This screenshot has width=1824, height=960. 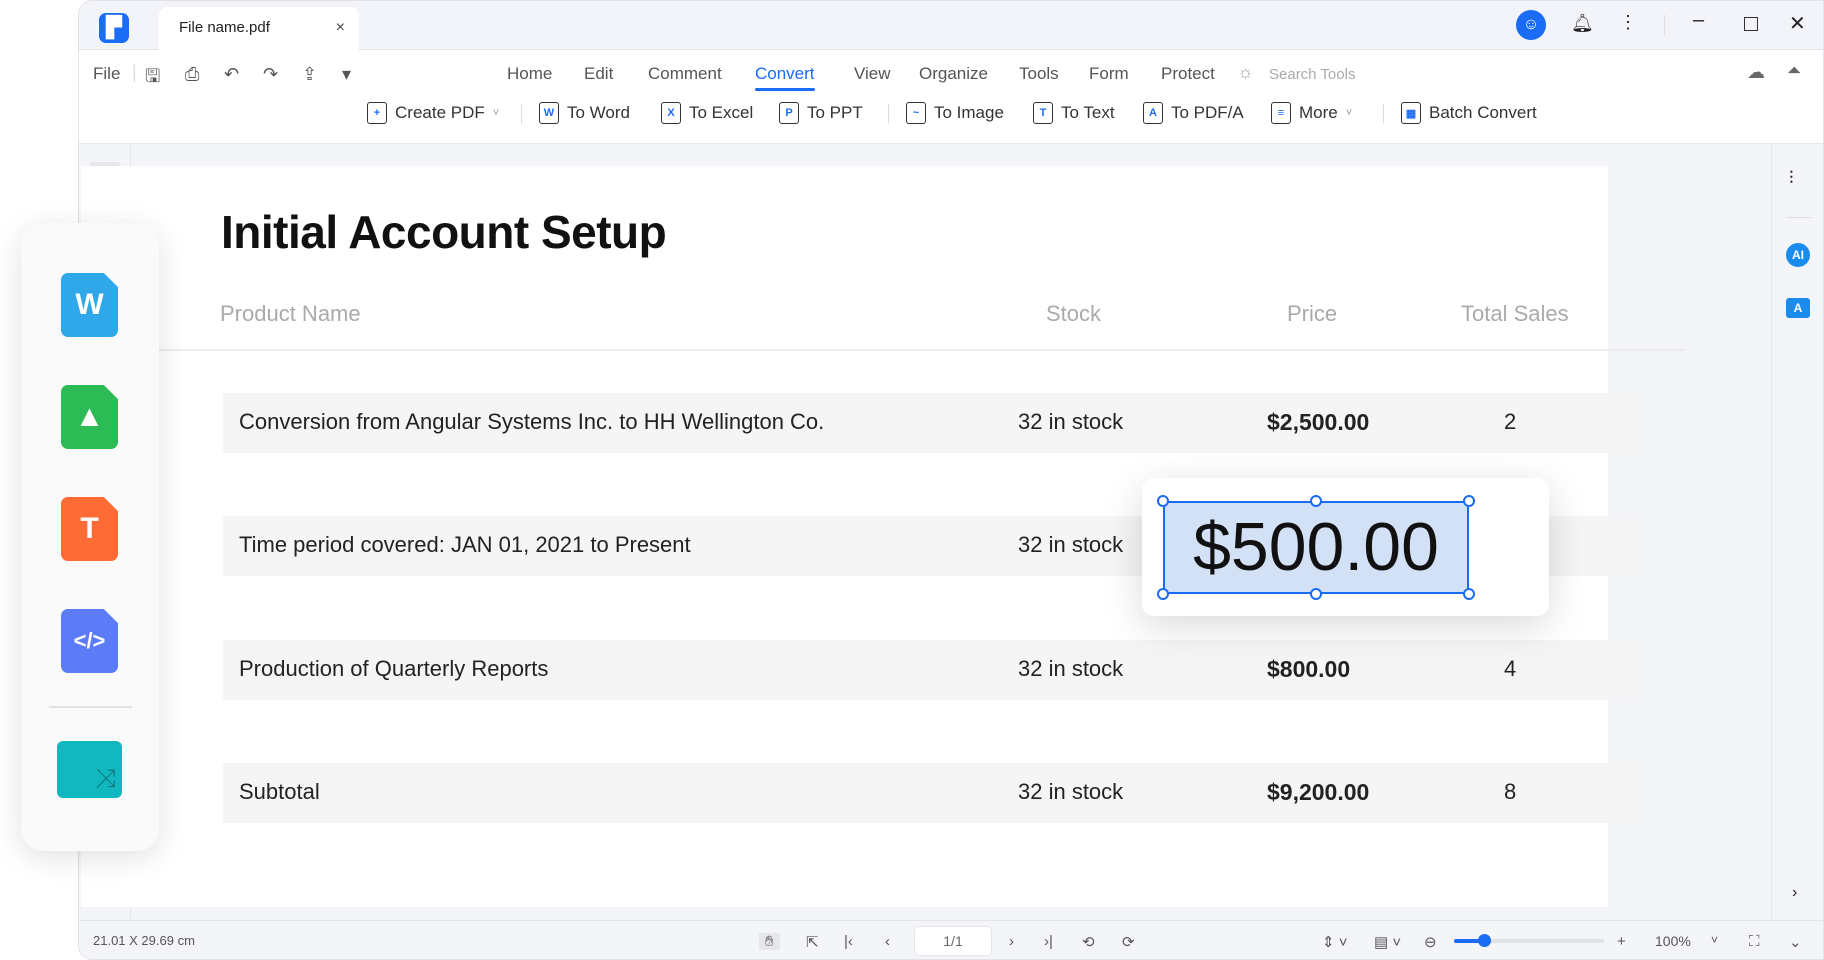 What do you see at coordinates (192, 74) in the screenshot?
I see `print-icon: ⎙` at bounding box center [192, 74].